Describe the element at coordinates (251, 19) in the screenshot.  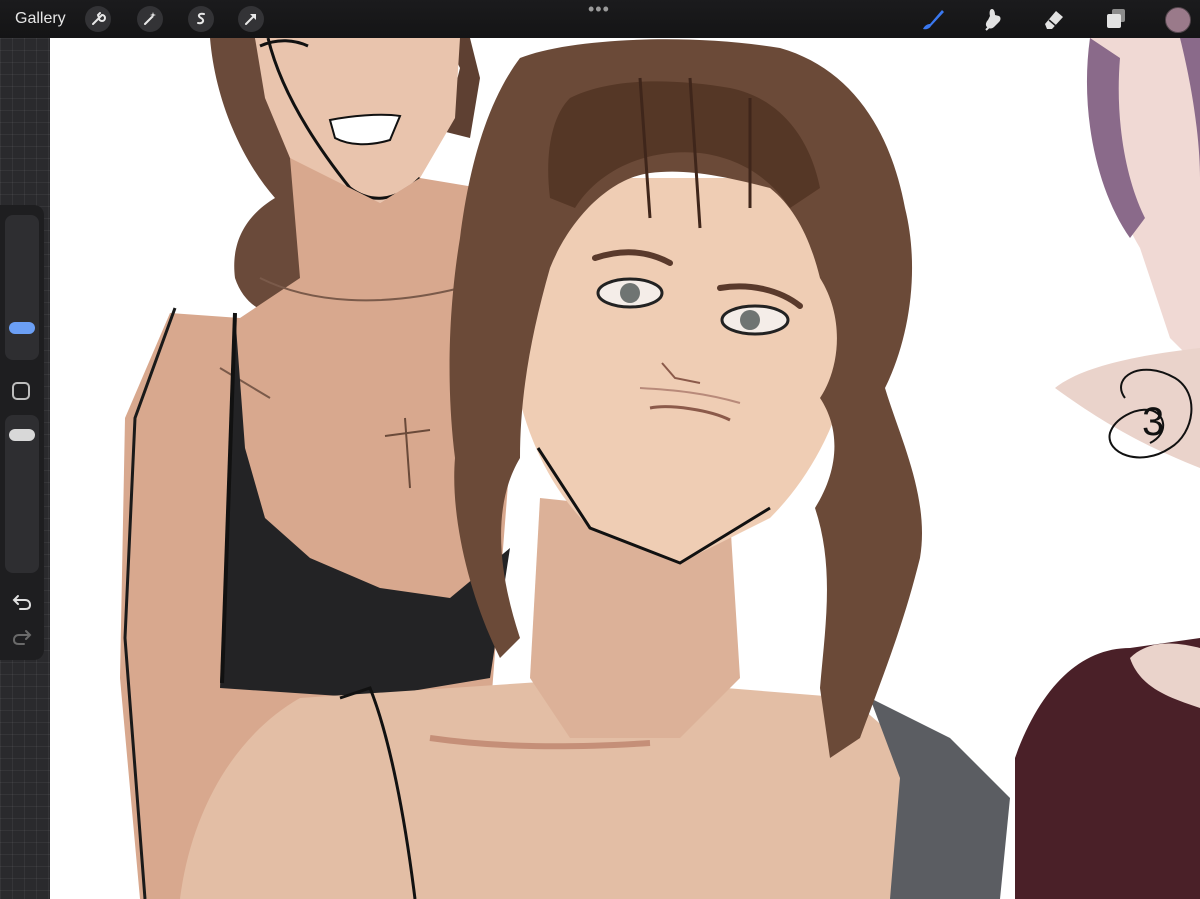
I see `transform-icon` at that location.